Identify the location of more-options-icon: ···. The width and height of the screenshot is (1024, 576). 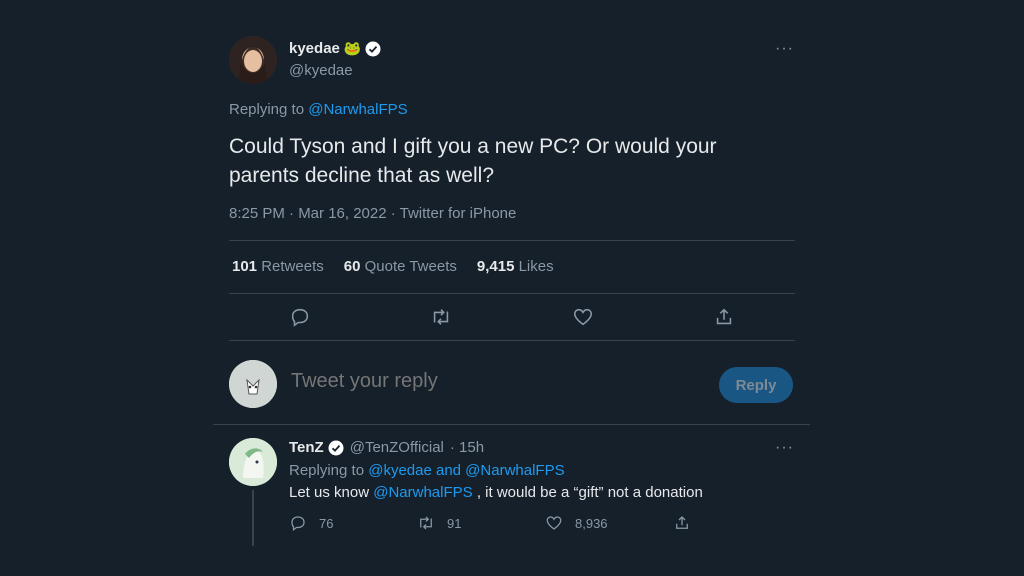
(784, 49).